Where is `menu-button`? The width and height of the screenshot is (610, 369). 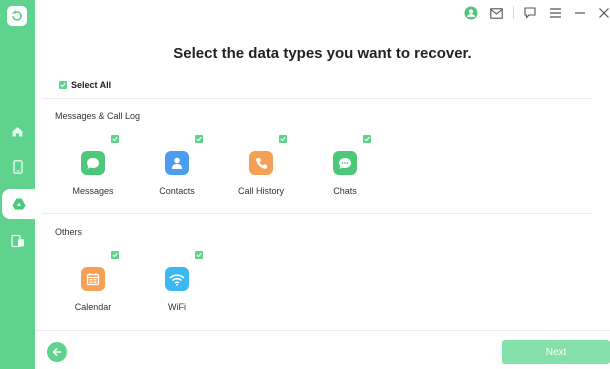
menu-button is located at coordinates (555, 13).